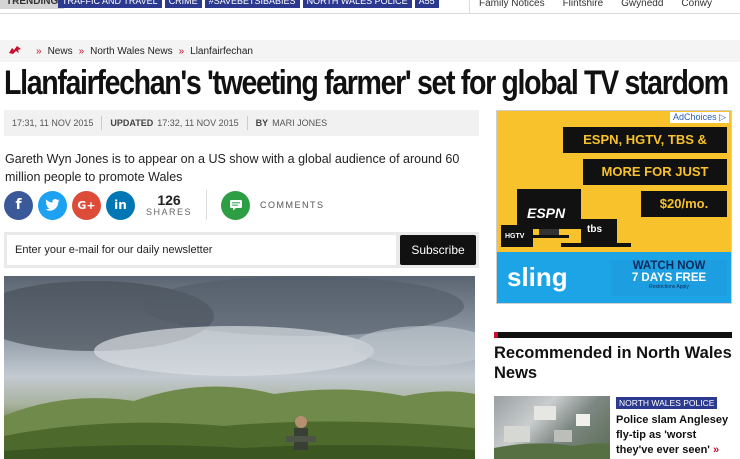 The image size is (740, 459). Describe the element at coordinates (537, 277) in the screenshot. I see `sling-logo: sling` at that location.